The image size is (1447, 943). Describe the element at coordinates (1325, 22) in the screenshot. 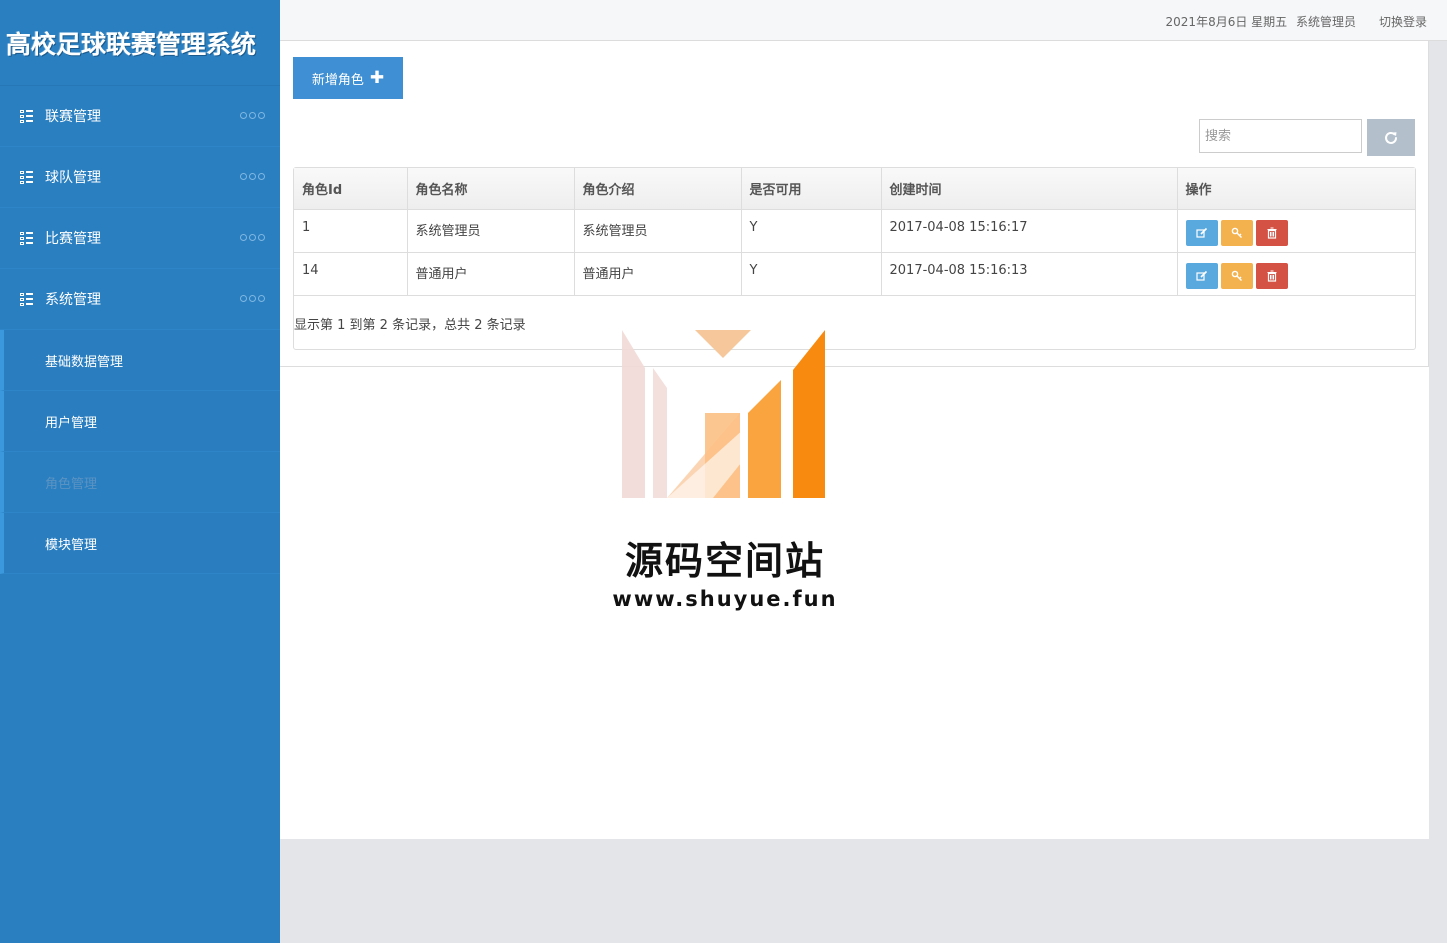

I see `current-user: 系统管理员` at that location.